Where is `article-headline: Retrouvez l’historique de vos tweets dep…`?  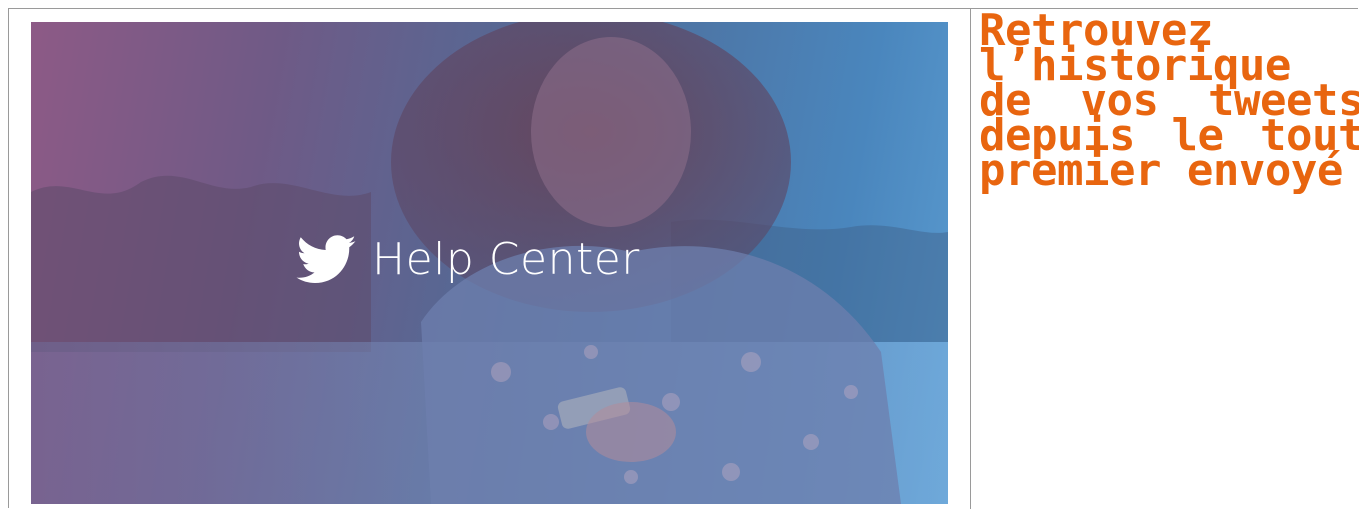
article-headline: Retrouvez l’historique de vos tweets dep… is located at coordinates (1169, 100).